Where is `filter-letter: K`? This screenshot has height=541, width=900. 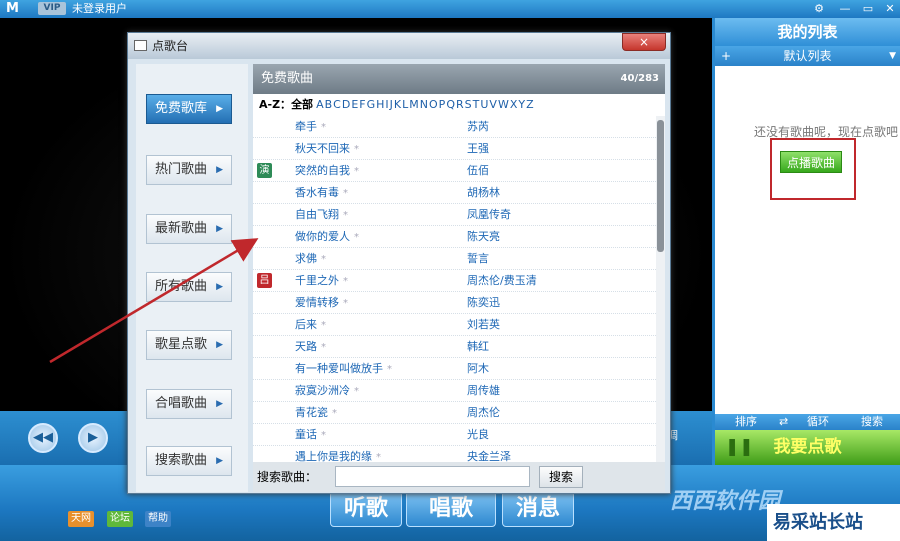
filter-letter: K is located at coordinates (397, 104).